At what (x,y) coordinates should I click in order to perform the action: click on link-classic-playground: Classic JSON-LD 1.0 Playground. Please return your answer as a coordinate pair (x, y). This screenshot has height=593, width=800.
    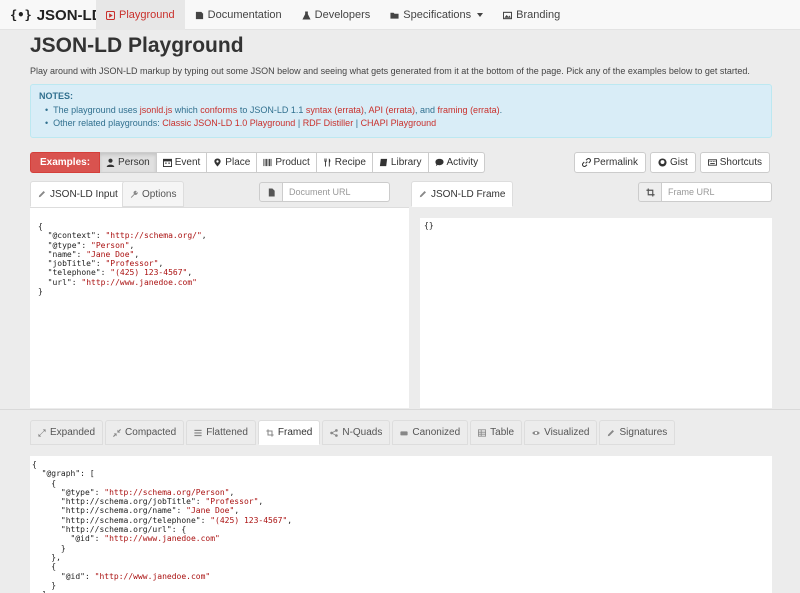
    Looking at the image, I should click on (228, 123).